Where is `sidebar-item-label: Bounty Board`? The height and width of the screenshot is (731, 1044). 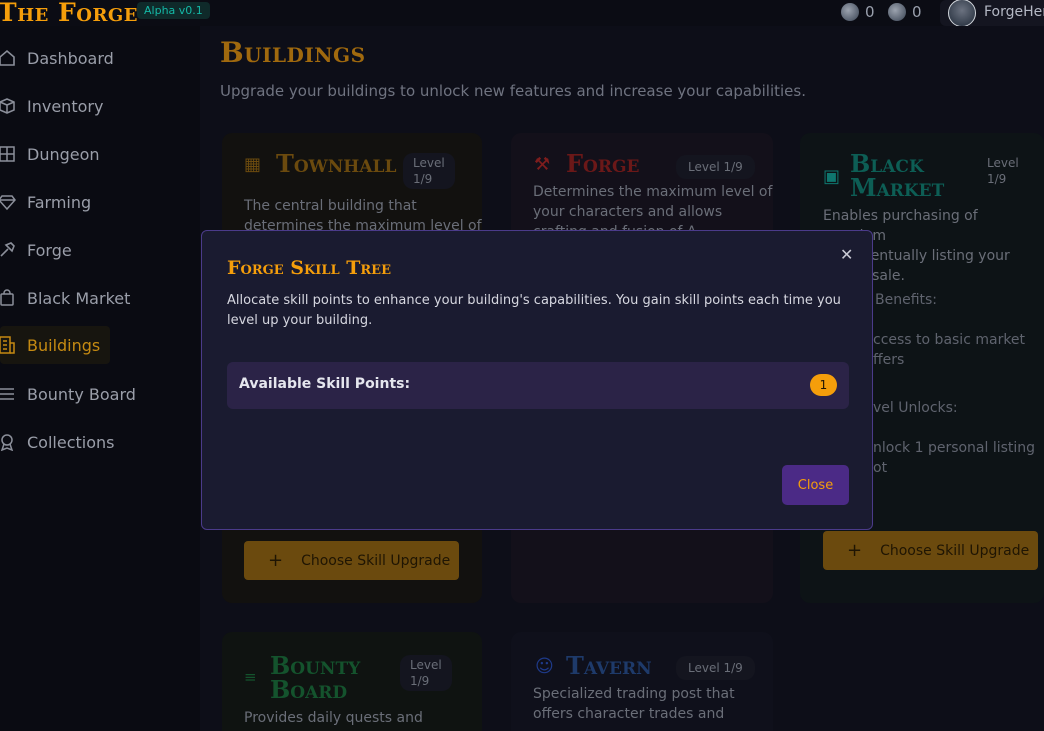 sidebar-item-label: Bounty Board is located at coordinates (81, 394).